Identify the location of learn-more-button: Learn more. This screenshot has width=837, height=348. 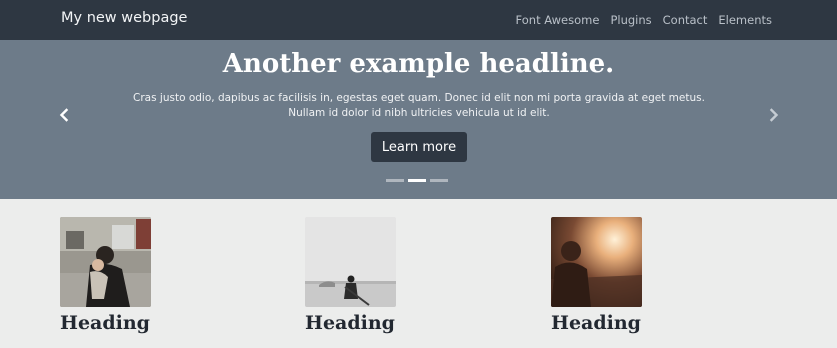
(419, 147).